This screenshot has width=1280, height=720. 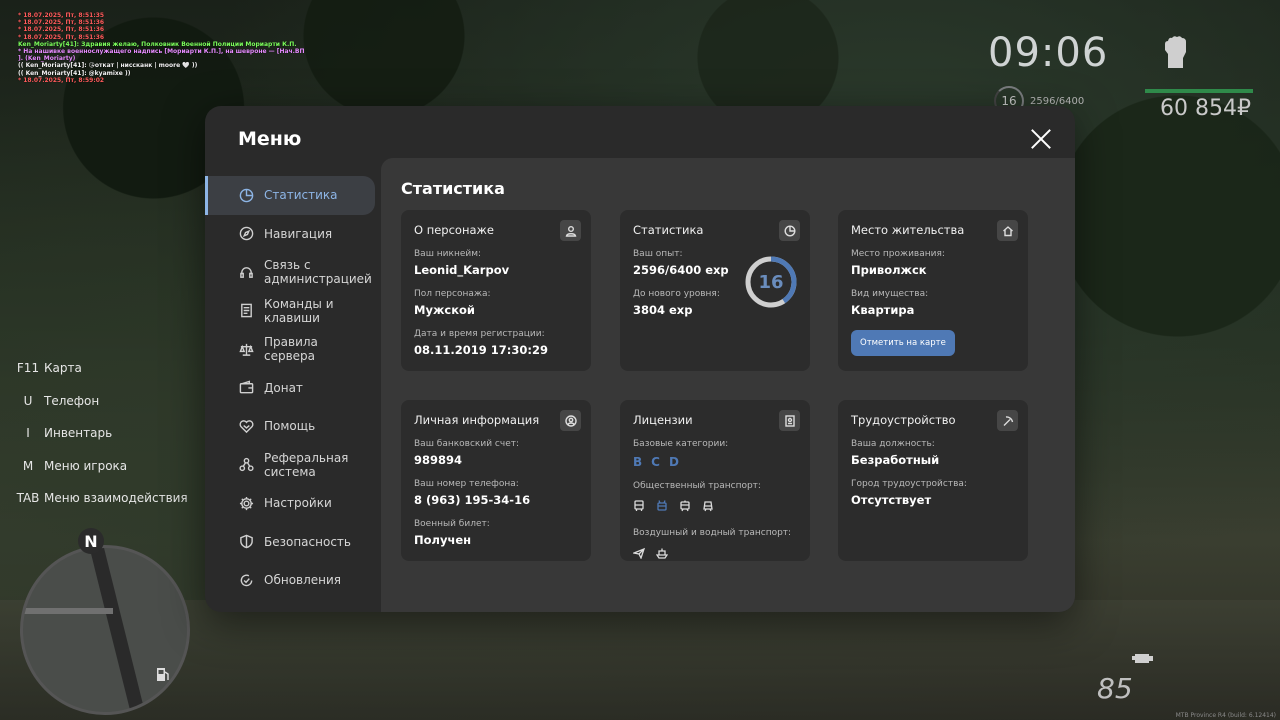 What do you see at coordinates (662, 506) in the screenshot?
I see `trolleybus-icon` at bounding box center [662, 506].